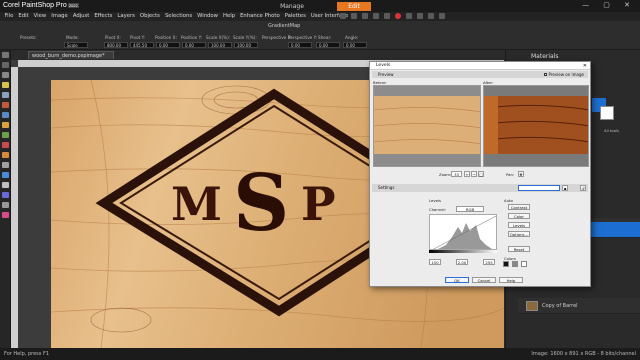 This screenshot has width=640, height=360. I want to click on menu-file: File, so click(9, 16).